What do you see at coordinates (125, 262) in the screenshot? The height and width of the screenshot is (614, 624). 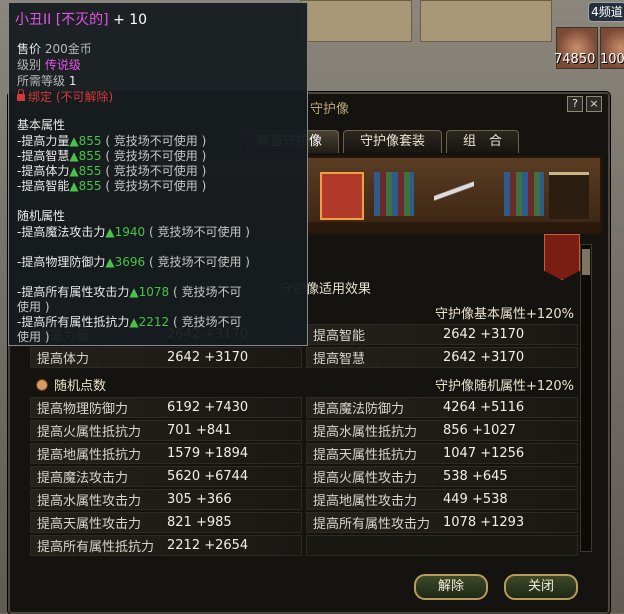 I see `attr-value: ▲3696` at bounding box center [125, 262].